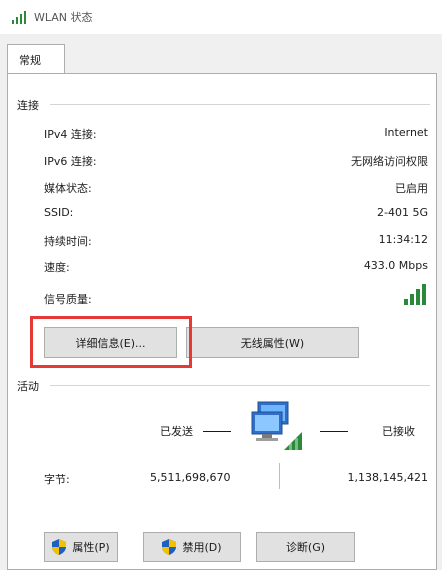  I want to click on bytes-separator, so click(279, 476).